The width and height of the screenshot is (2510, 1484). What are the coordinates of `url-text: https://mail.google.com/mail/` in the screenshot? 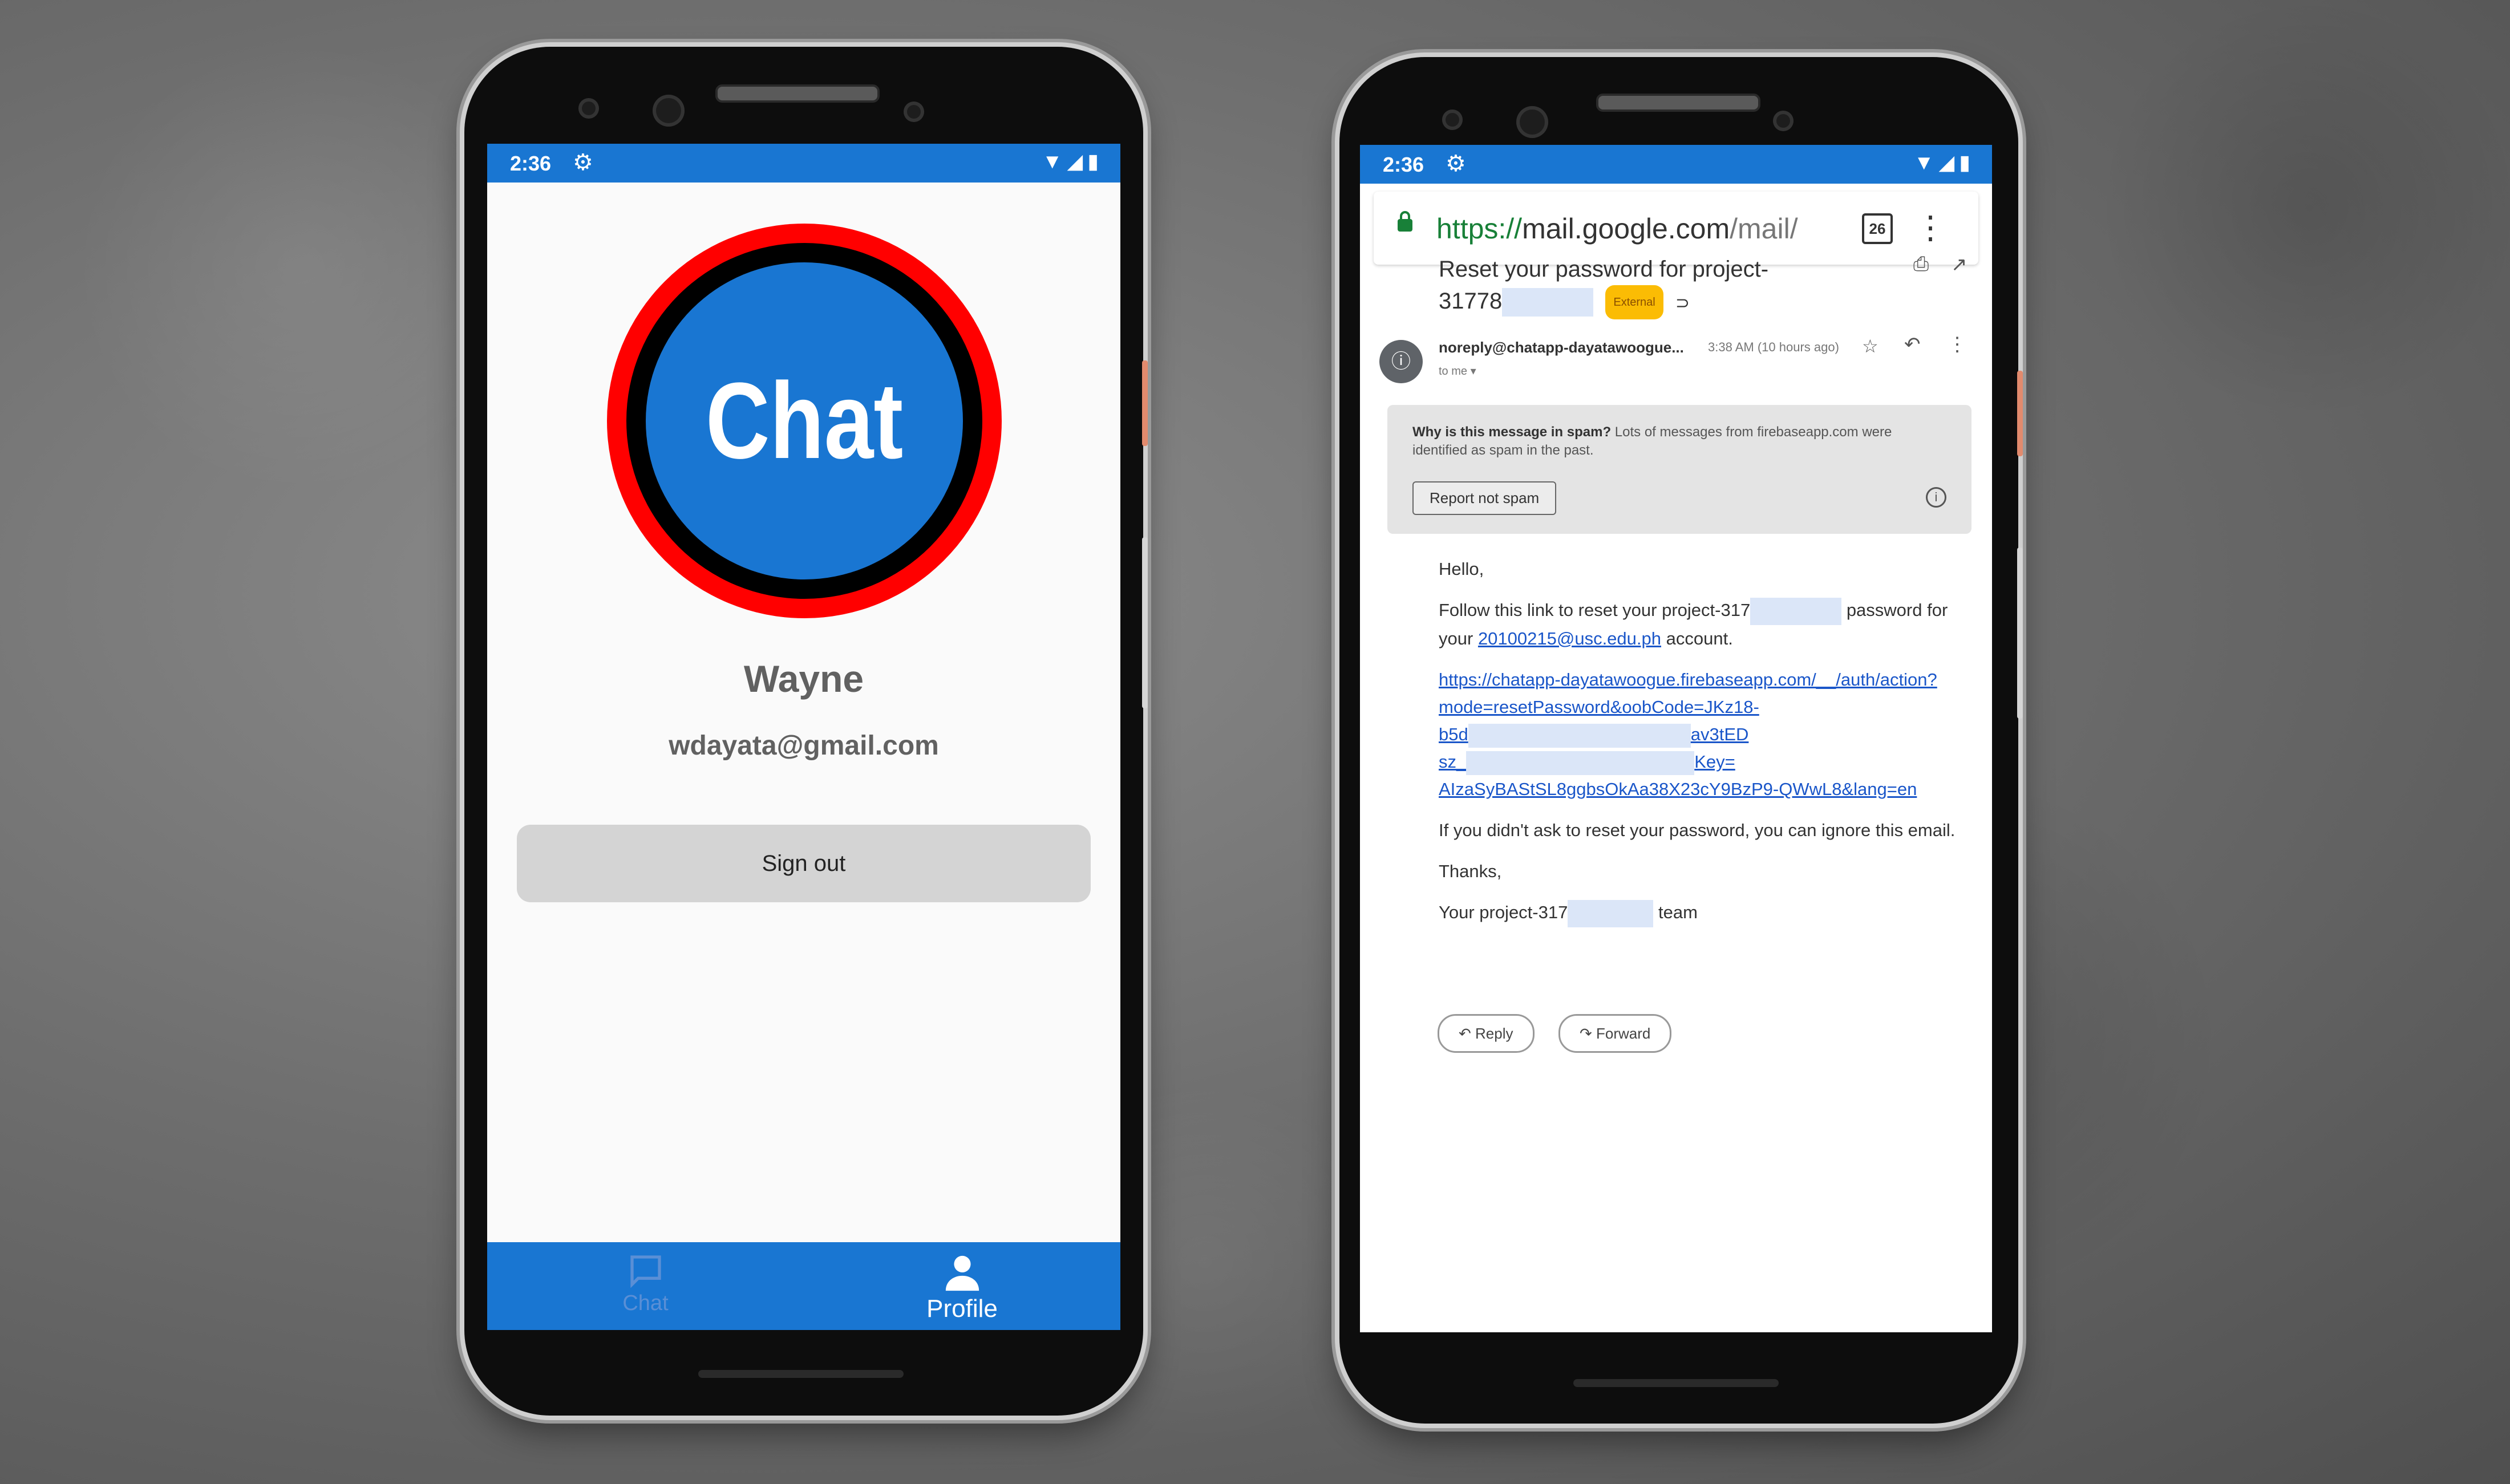 It's located at (1617, 228).